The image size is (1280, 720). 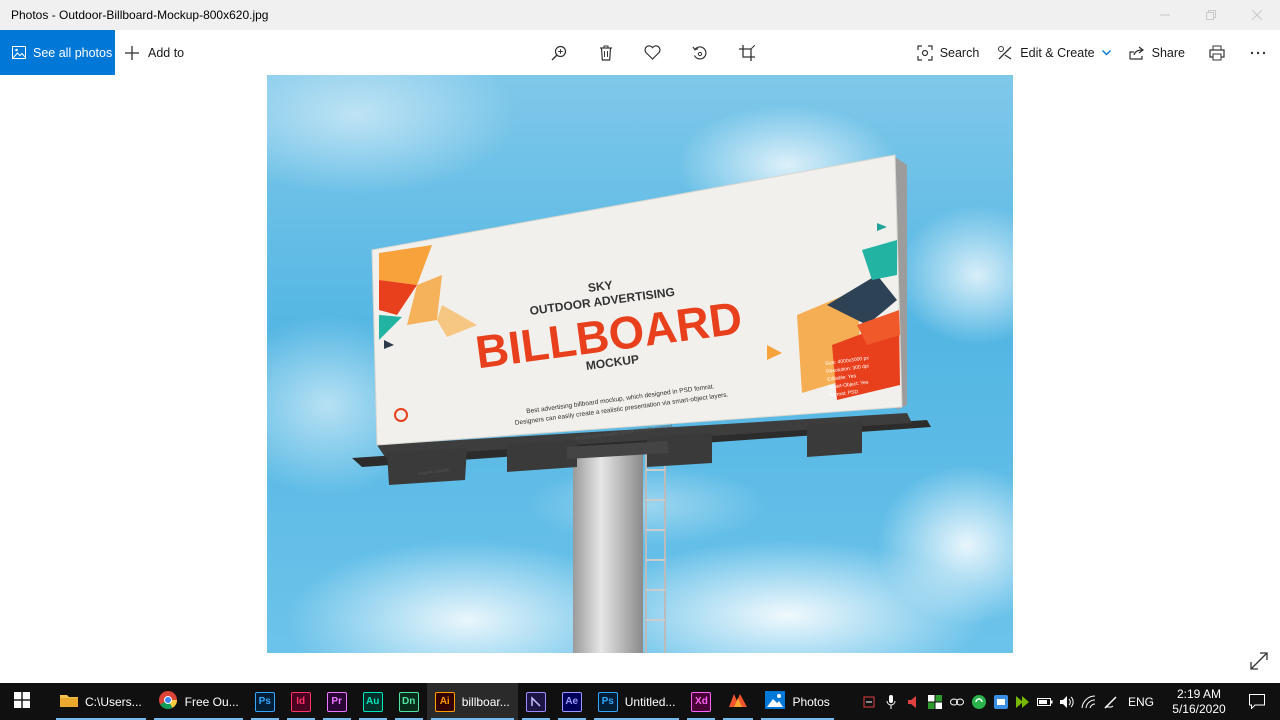 I want to click on crop-icon, so click(x=746, y=52).